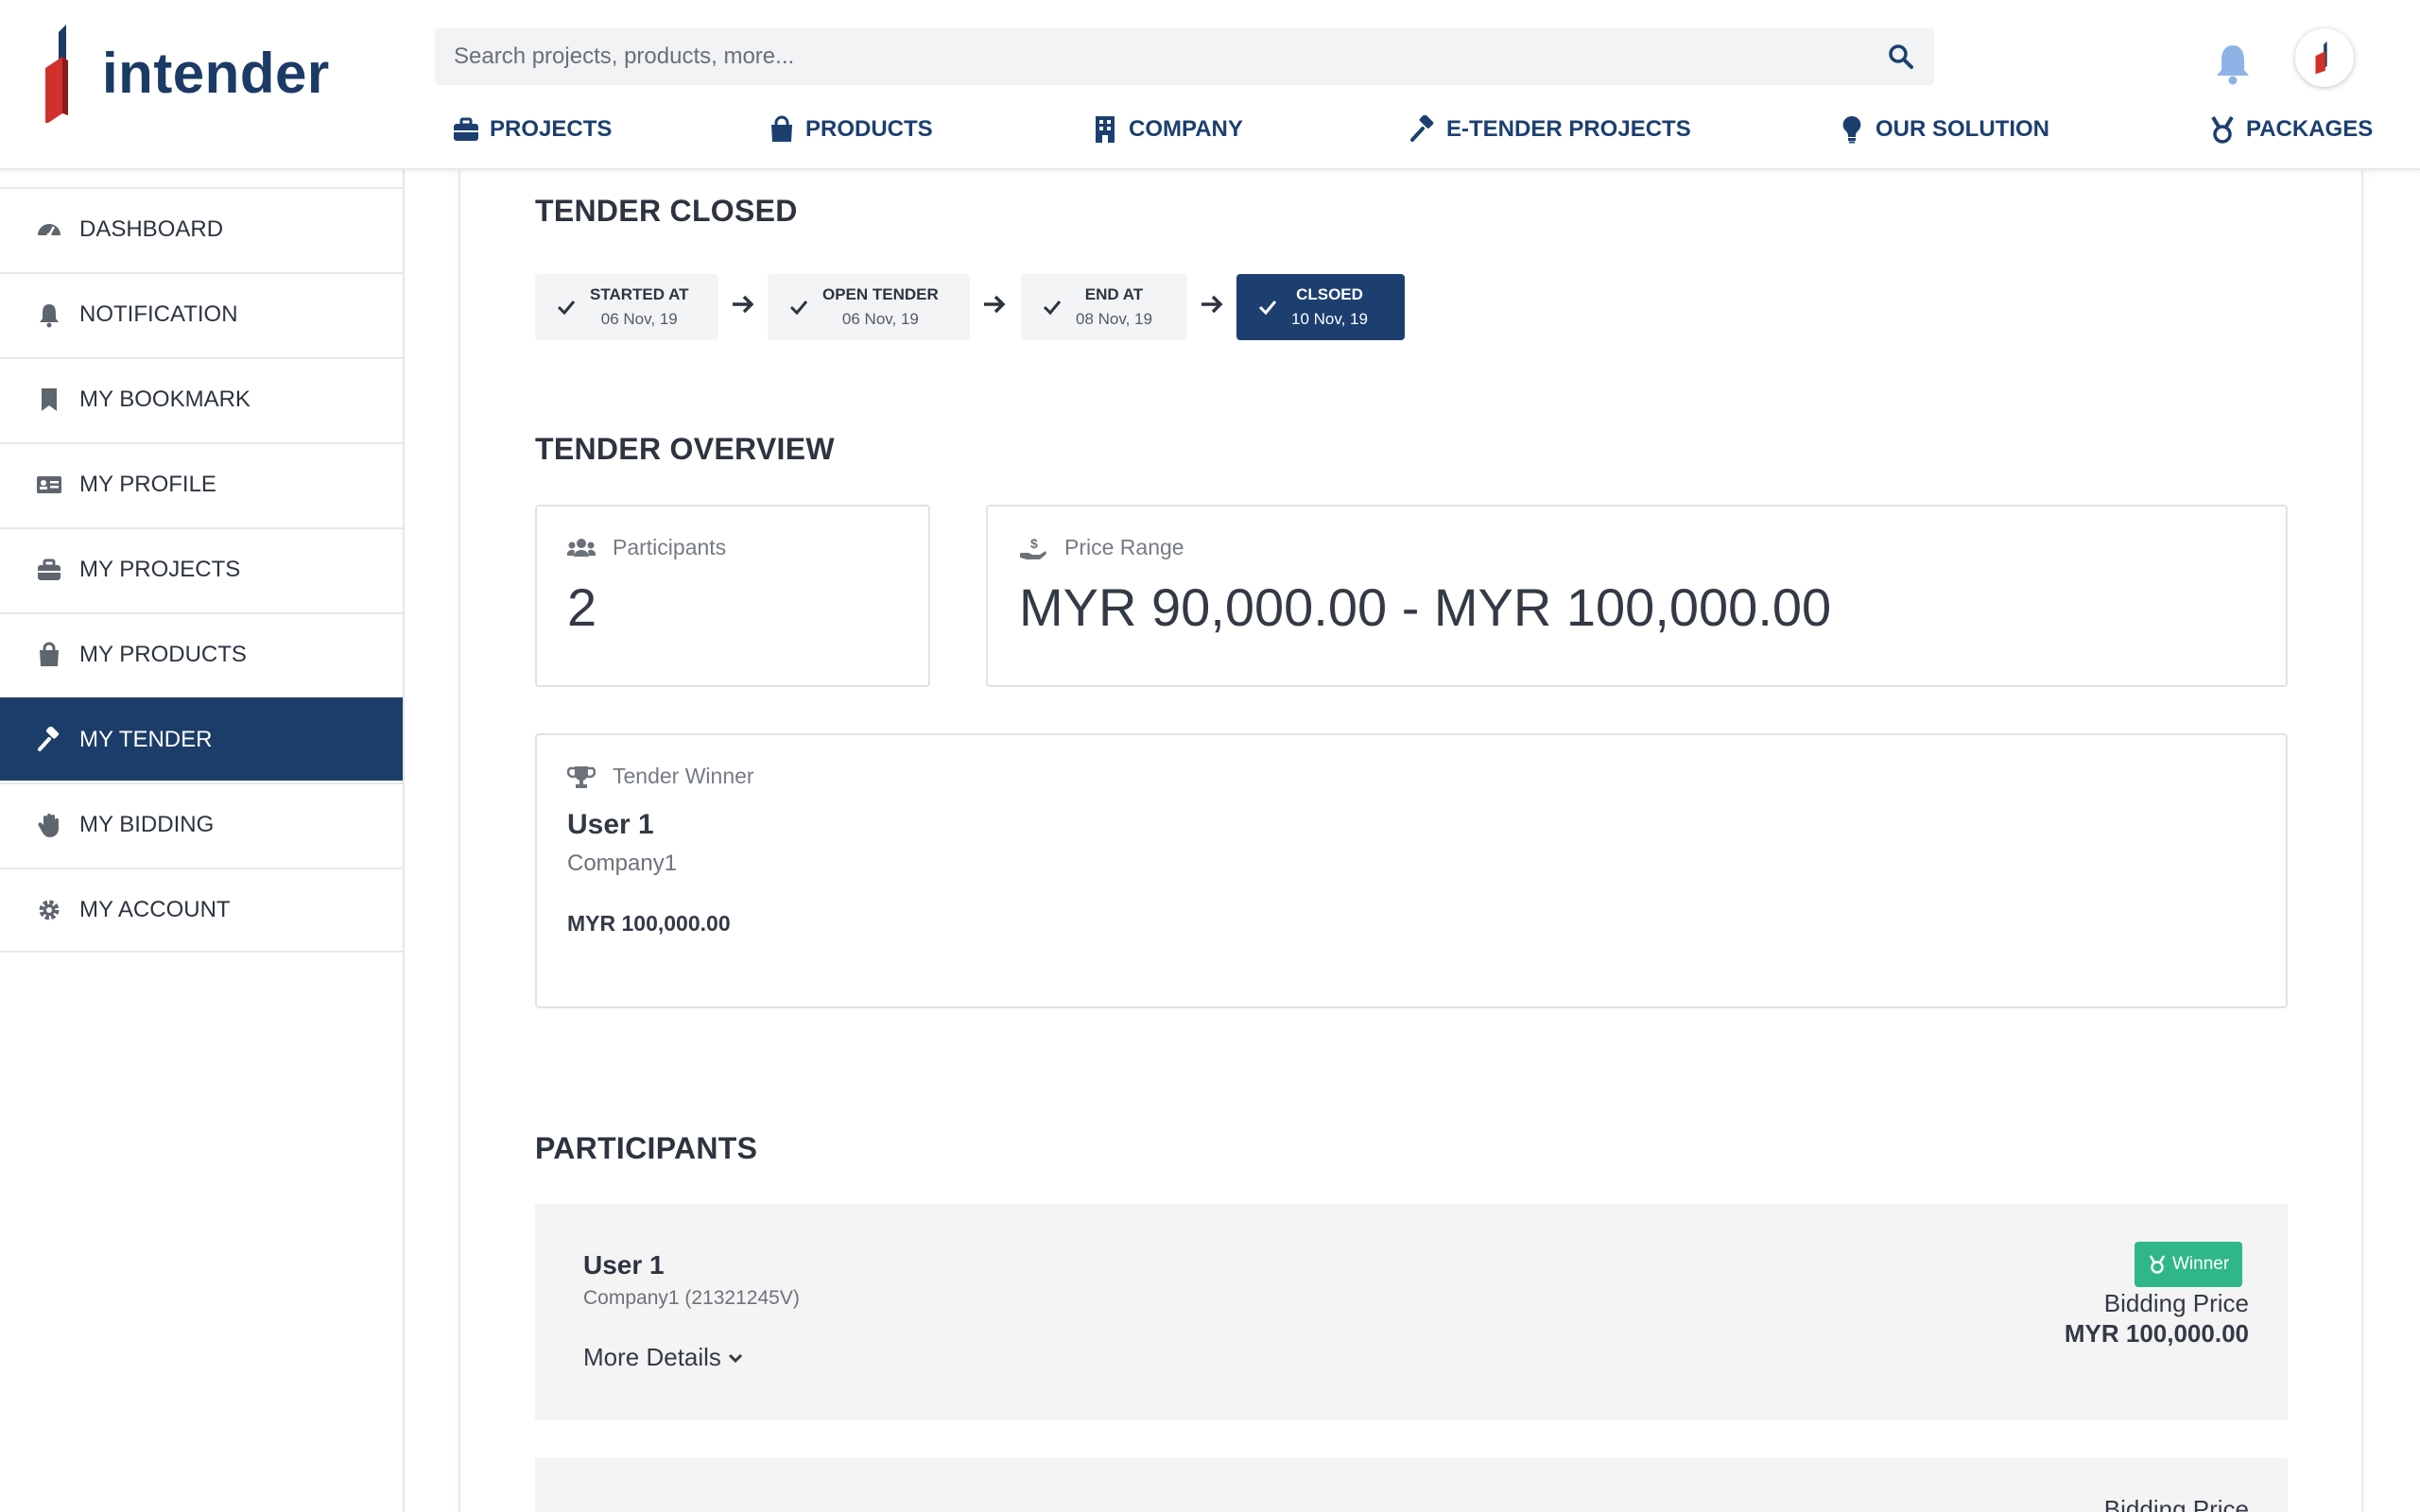  Describe the element at coordinates (216, 73) in the screenshot. I see `brand-name: intender` at that location.